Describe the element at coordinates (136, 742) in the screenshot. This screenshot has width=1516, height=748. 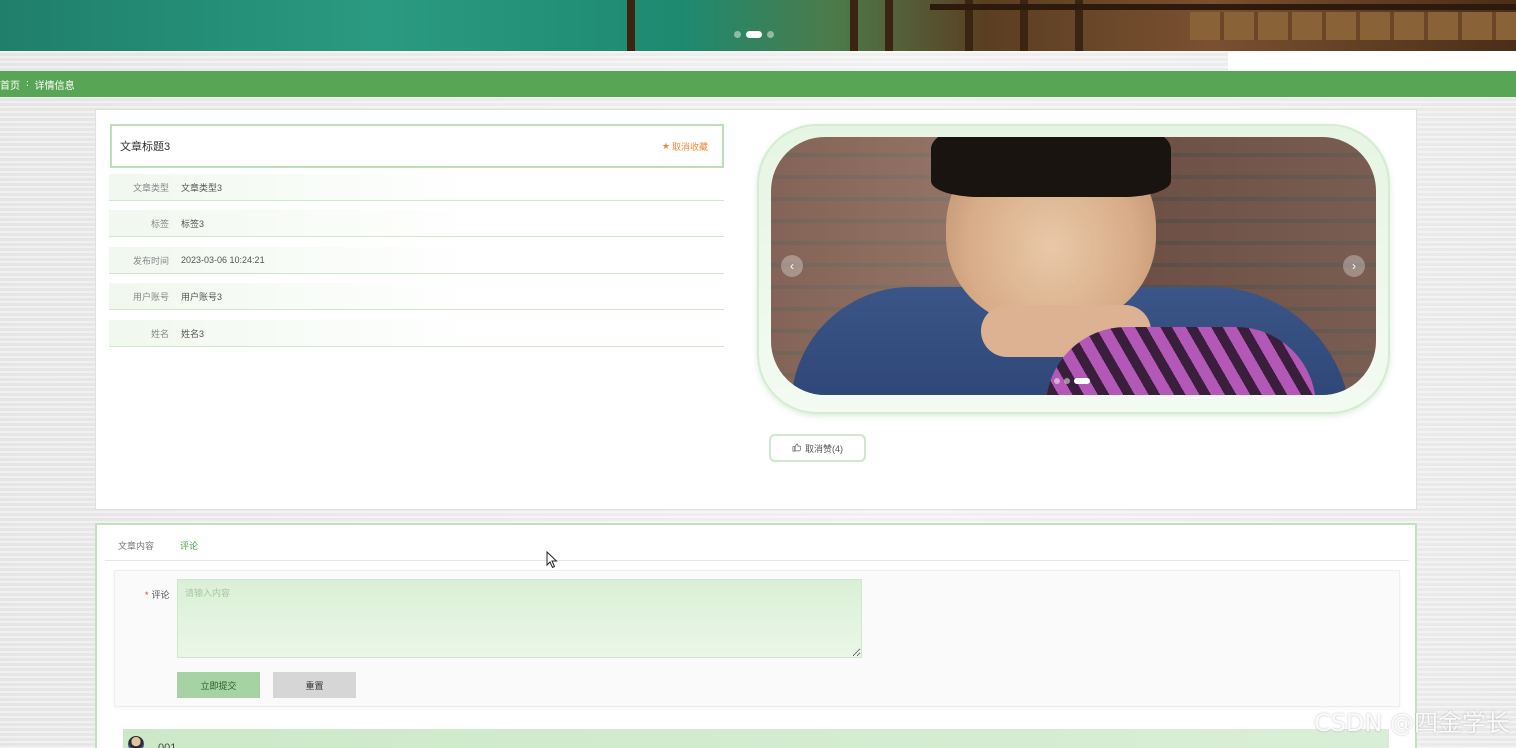
I see `avatar` at that location.